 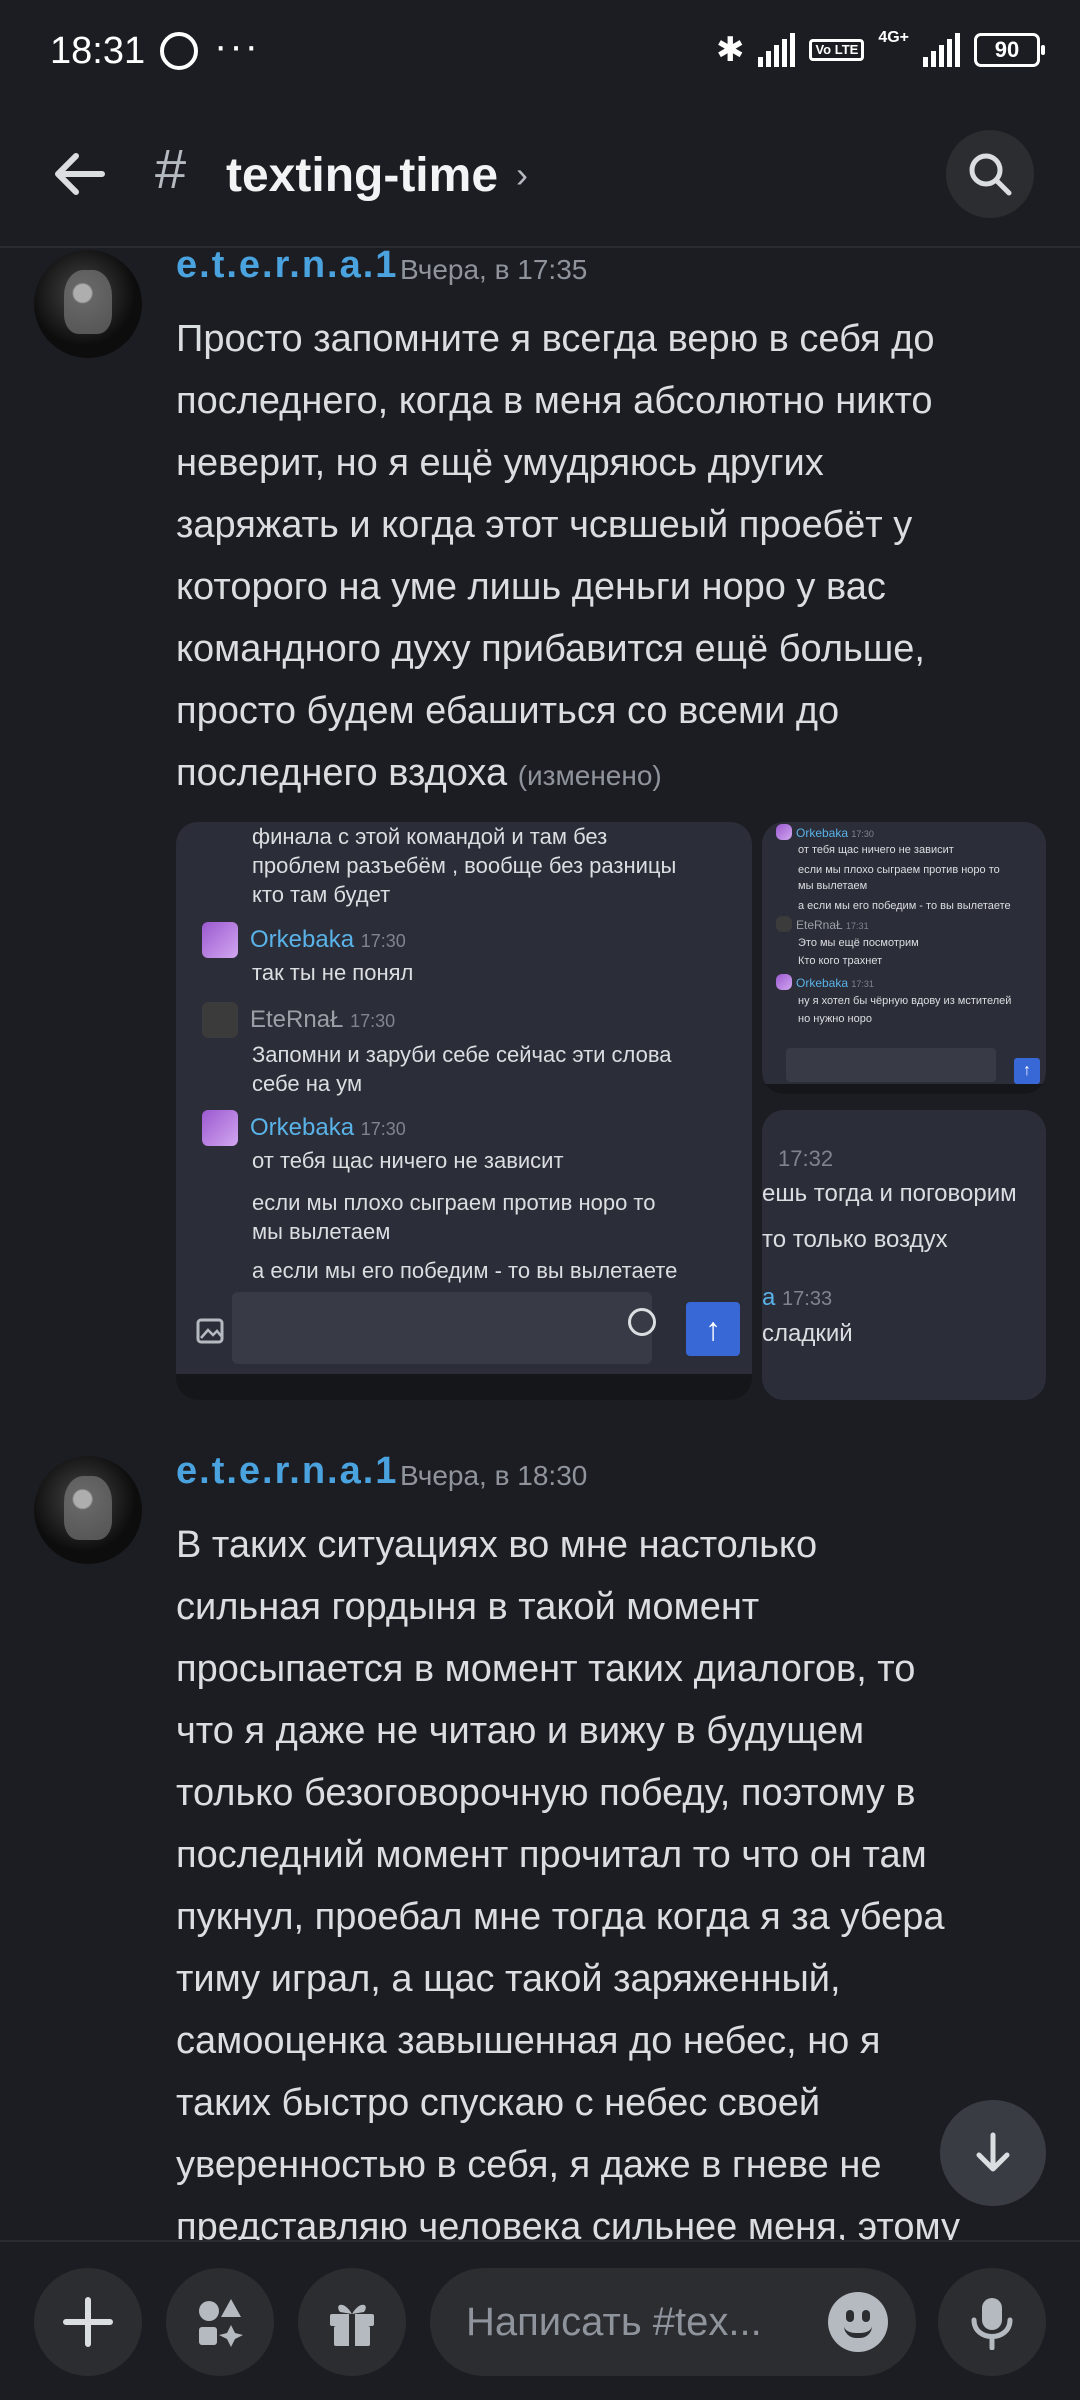 I want to click on gift-button, so click(x=352, y=2322).